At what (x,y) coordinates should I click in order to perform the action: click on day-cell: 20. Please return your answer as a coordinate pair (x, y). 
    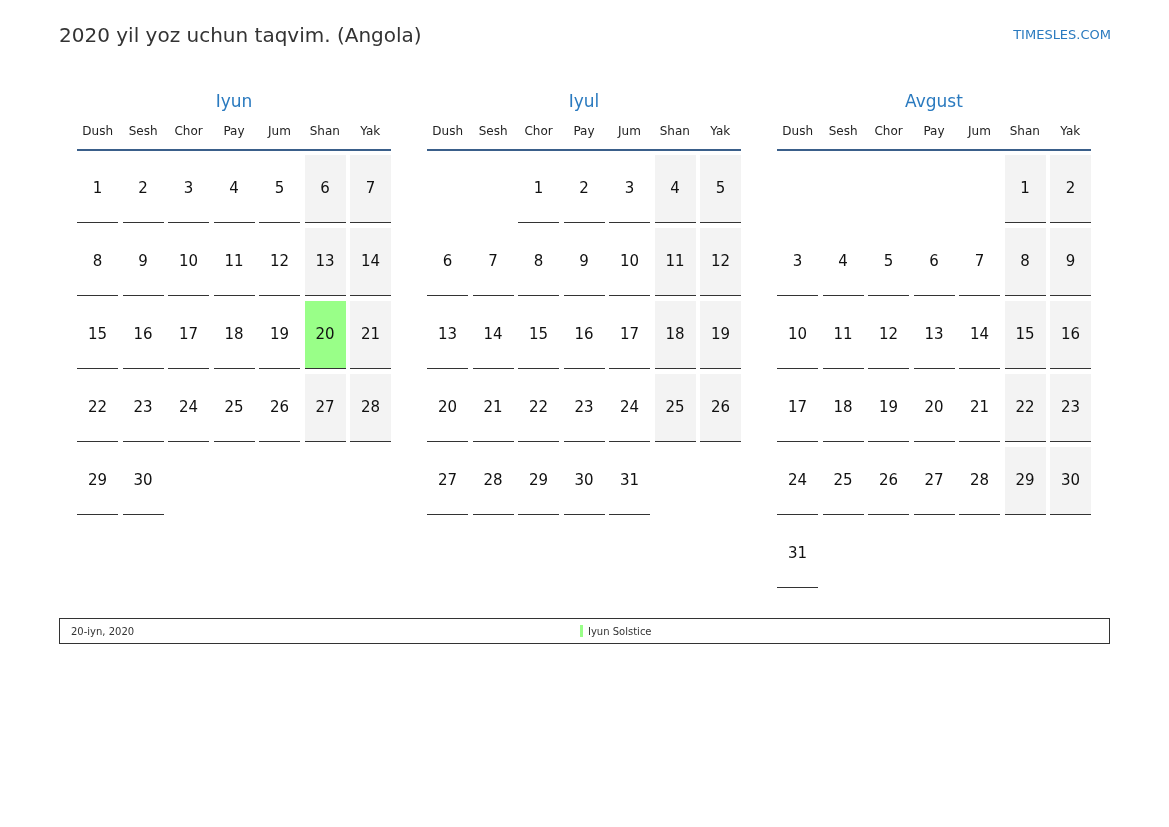
    Looking at the image, I should click on (325, 335).